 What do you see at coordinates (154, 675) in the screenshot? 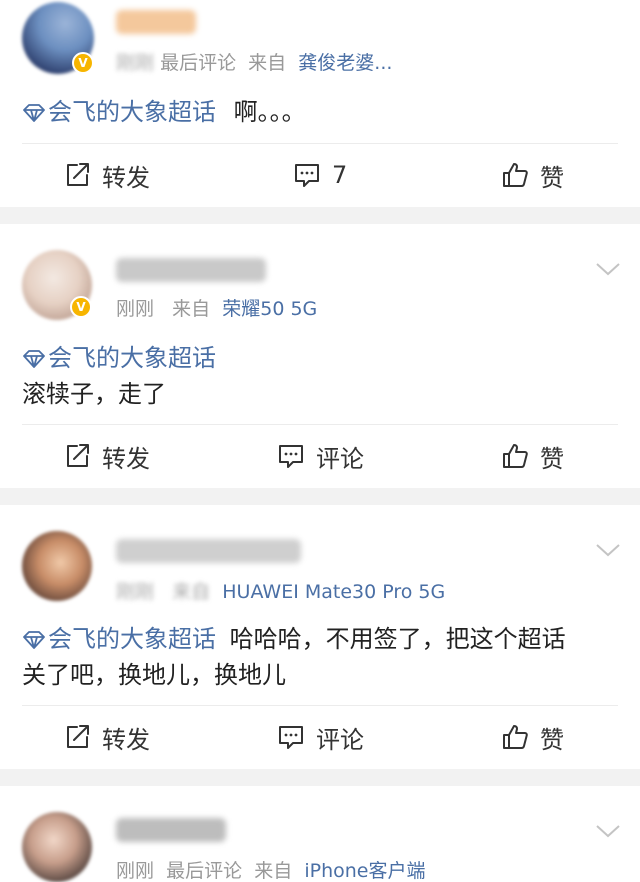
I see `post-text-line-2: 关了吧，换地儿，换地儿` at bounding box center [154, 675].